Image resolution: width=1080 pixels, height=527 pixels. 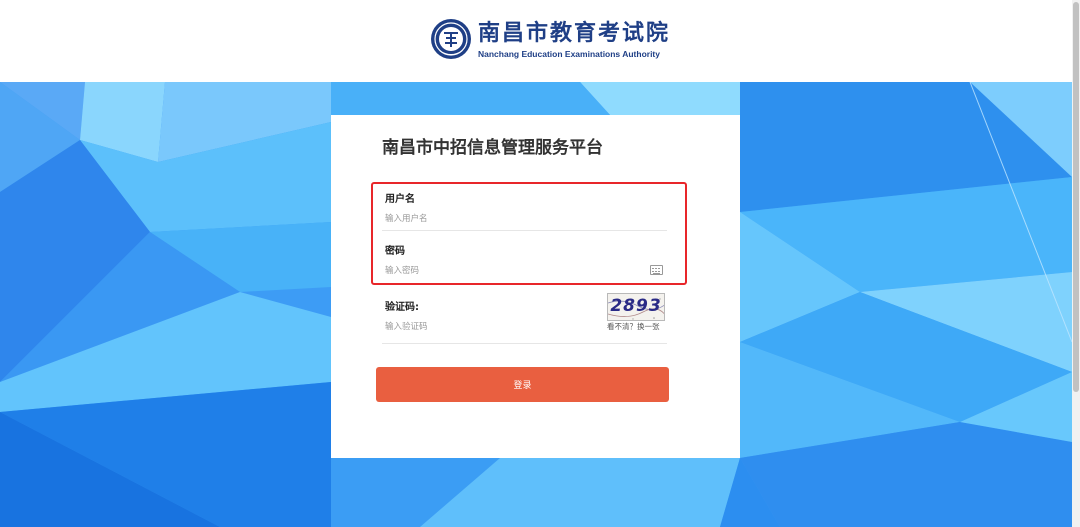 What do you see at coordinates (512, 271) in the screenshot?
I see `password-input` at bounding box center [512, 271].